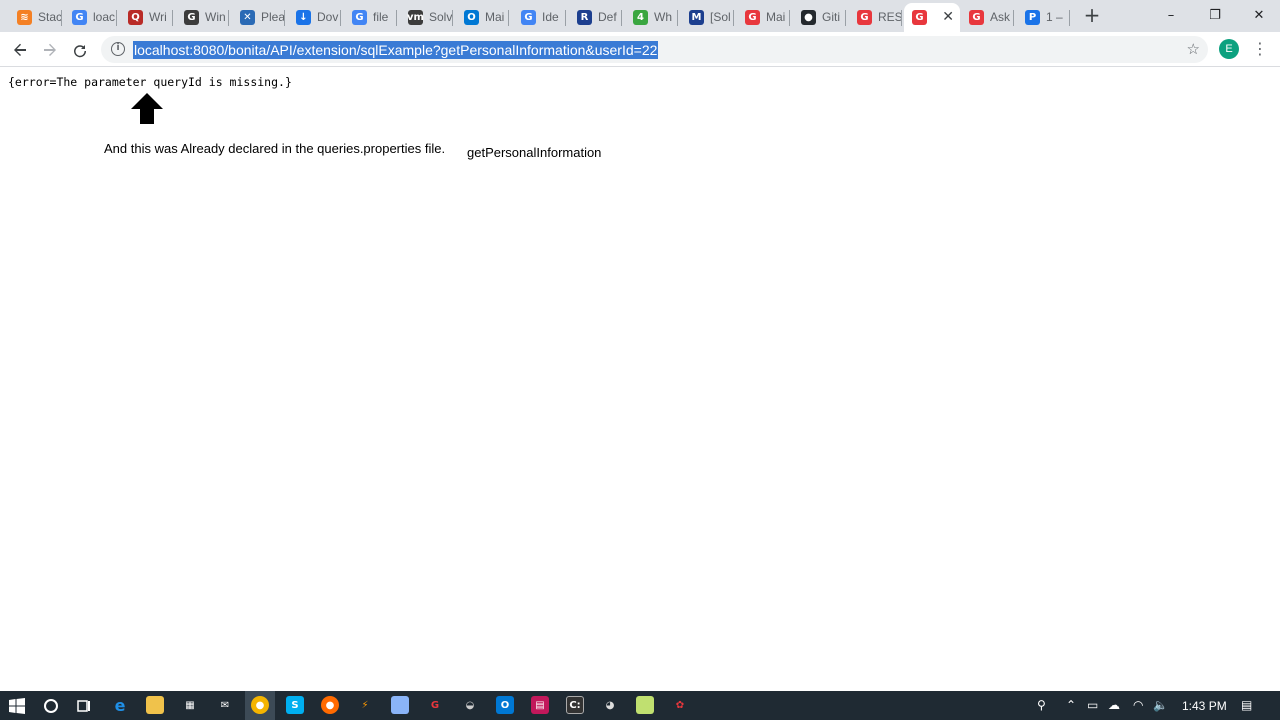  Describe the element at coordinates (680, 705) in the screenshot. I see `app-icon: ✿` at that location.